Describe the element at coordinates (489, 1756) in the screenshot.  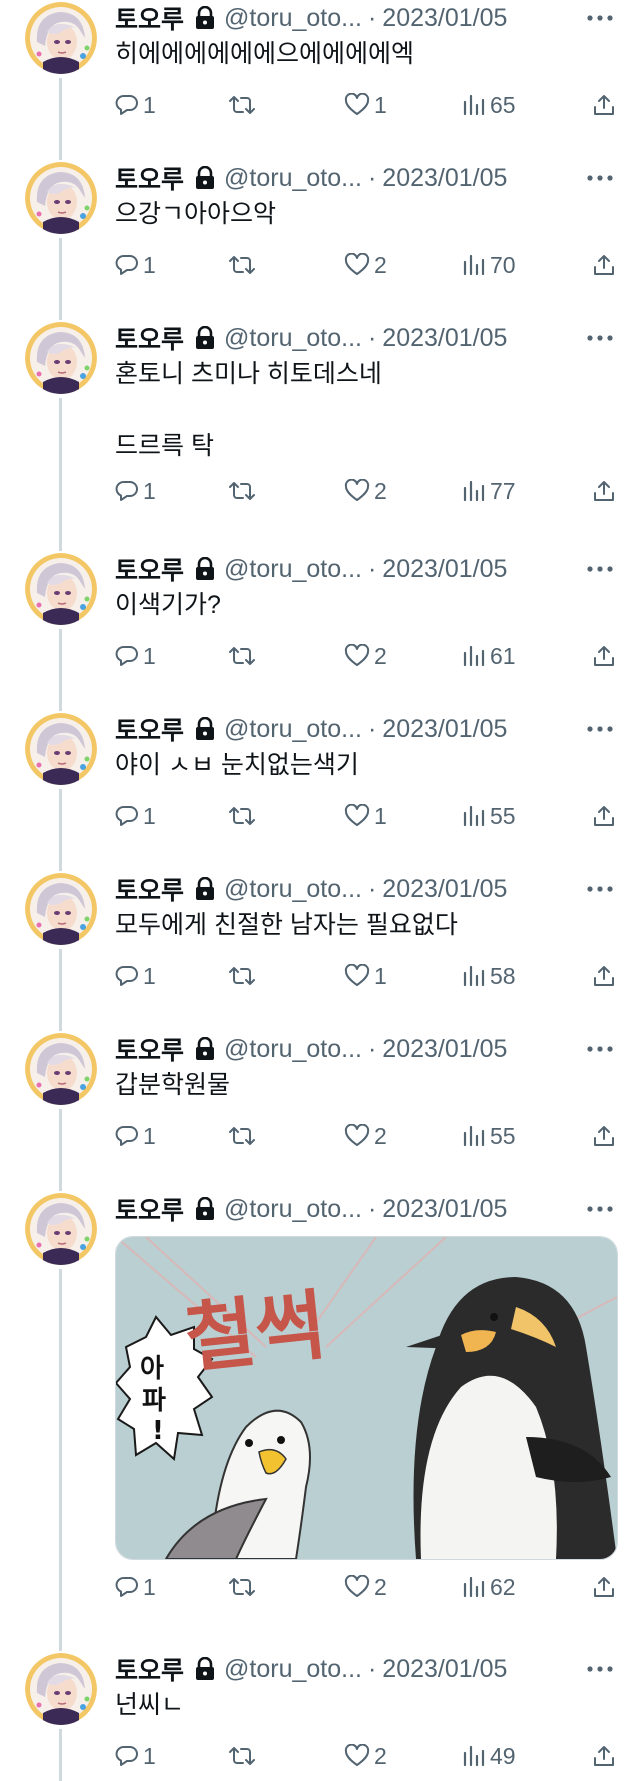
I see `views-button: 49` at that location.